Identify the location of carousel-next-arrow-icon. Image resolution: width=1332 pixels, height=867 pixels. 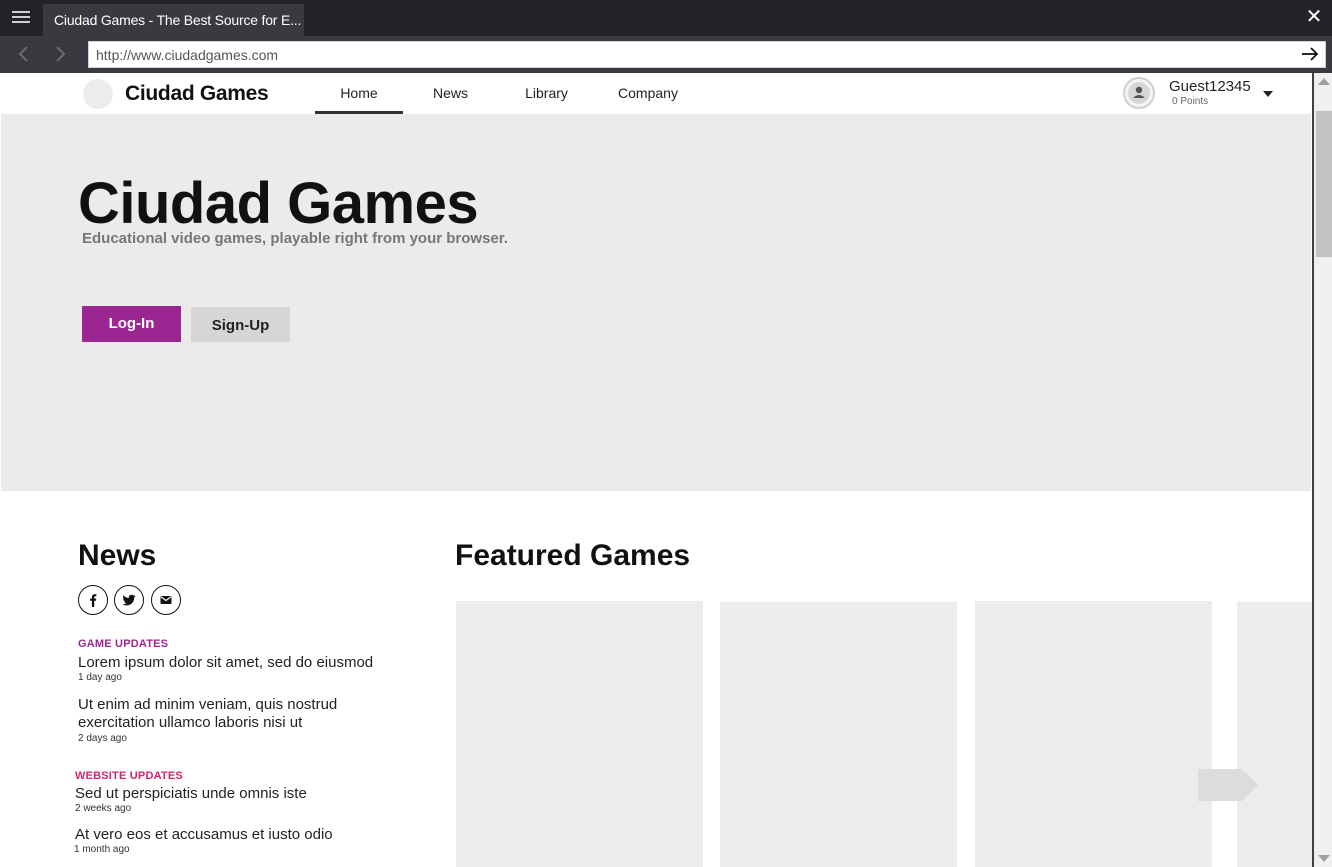
(1228, 785).